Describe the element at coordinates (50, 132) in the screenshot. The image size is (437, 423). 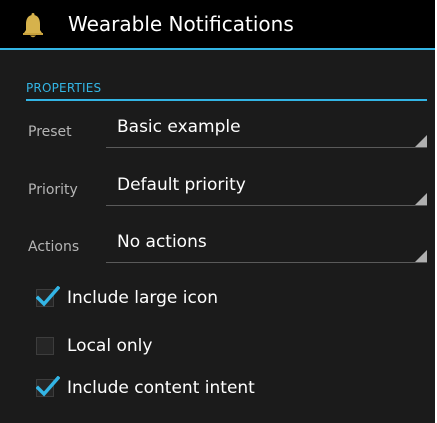
I see `preset-label: Preset` at that location.